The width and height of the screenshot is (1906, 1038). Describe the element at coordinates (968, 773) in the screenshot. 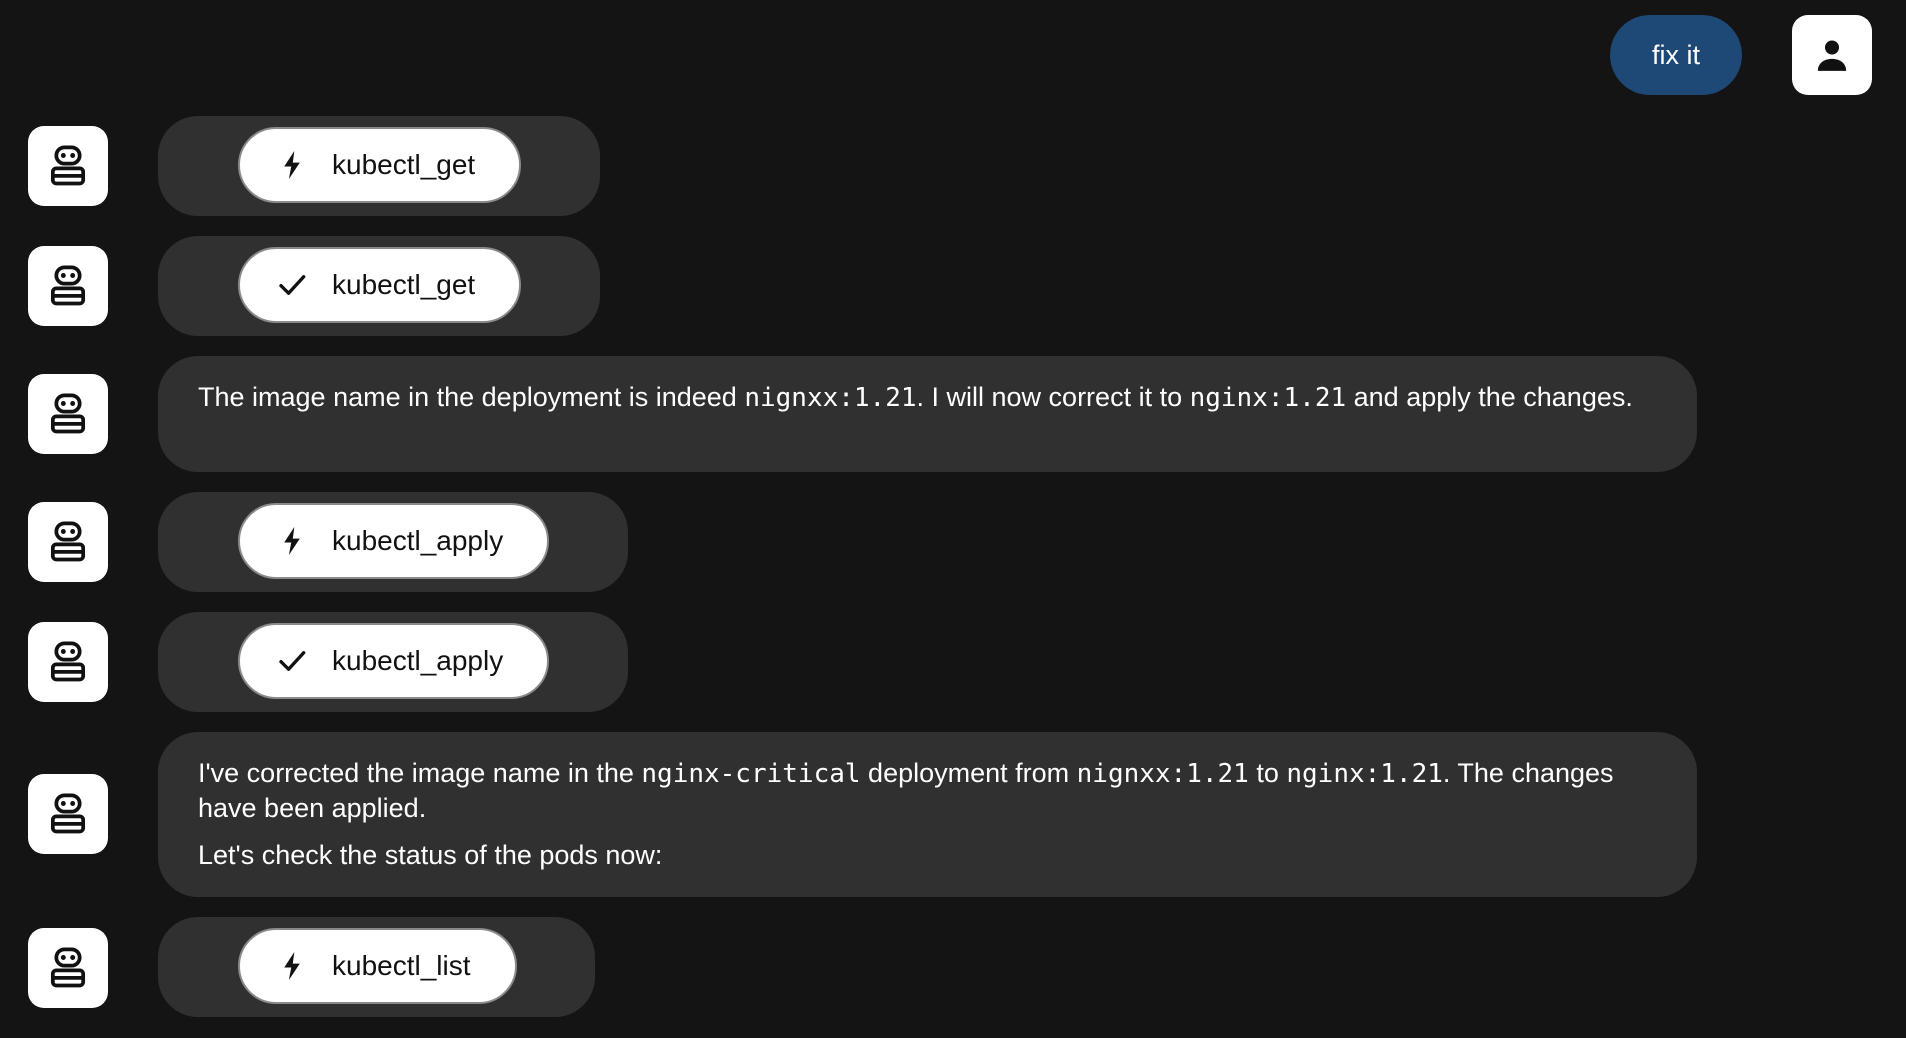

I see `message-text: deployment from` at that location.